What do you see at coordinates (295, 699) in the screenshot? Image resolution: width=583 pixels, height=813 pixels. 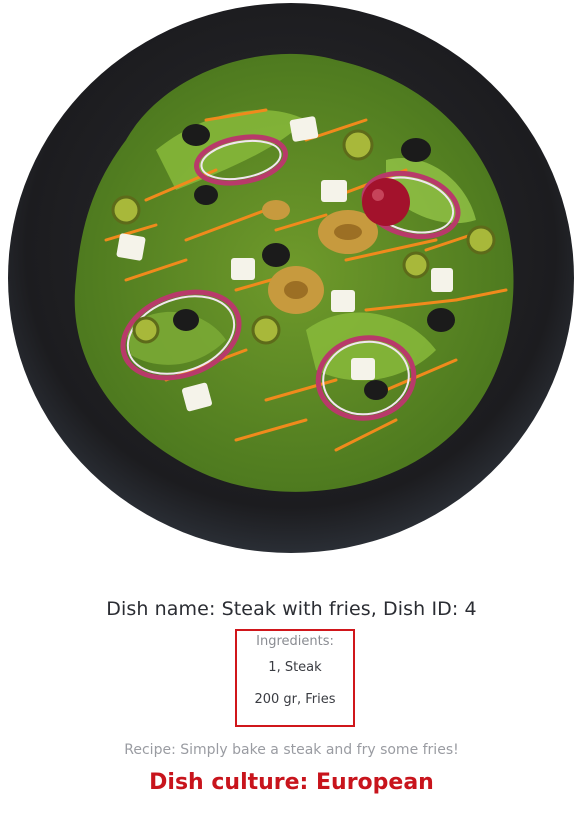 I see `ingredient-item: 200 gr, Fries` at bounding box center [295, 699].